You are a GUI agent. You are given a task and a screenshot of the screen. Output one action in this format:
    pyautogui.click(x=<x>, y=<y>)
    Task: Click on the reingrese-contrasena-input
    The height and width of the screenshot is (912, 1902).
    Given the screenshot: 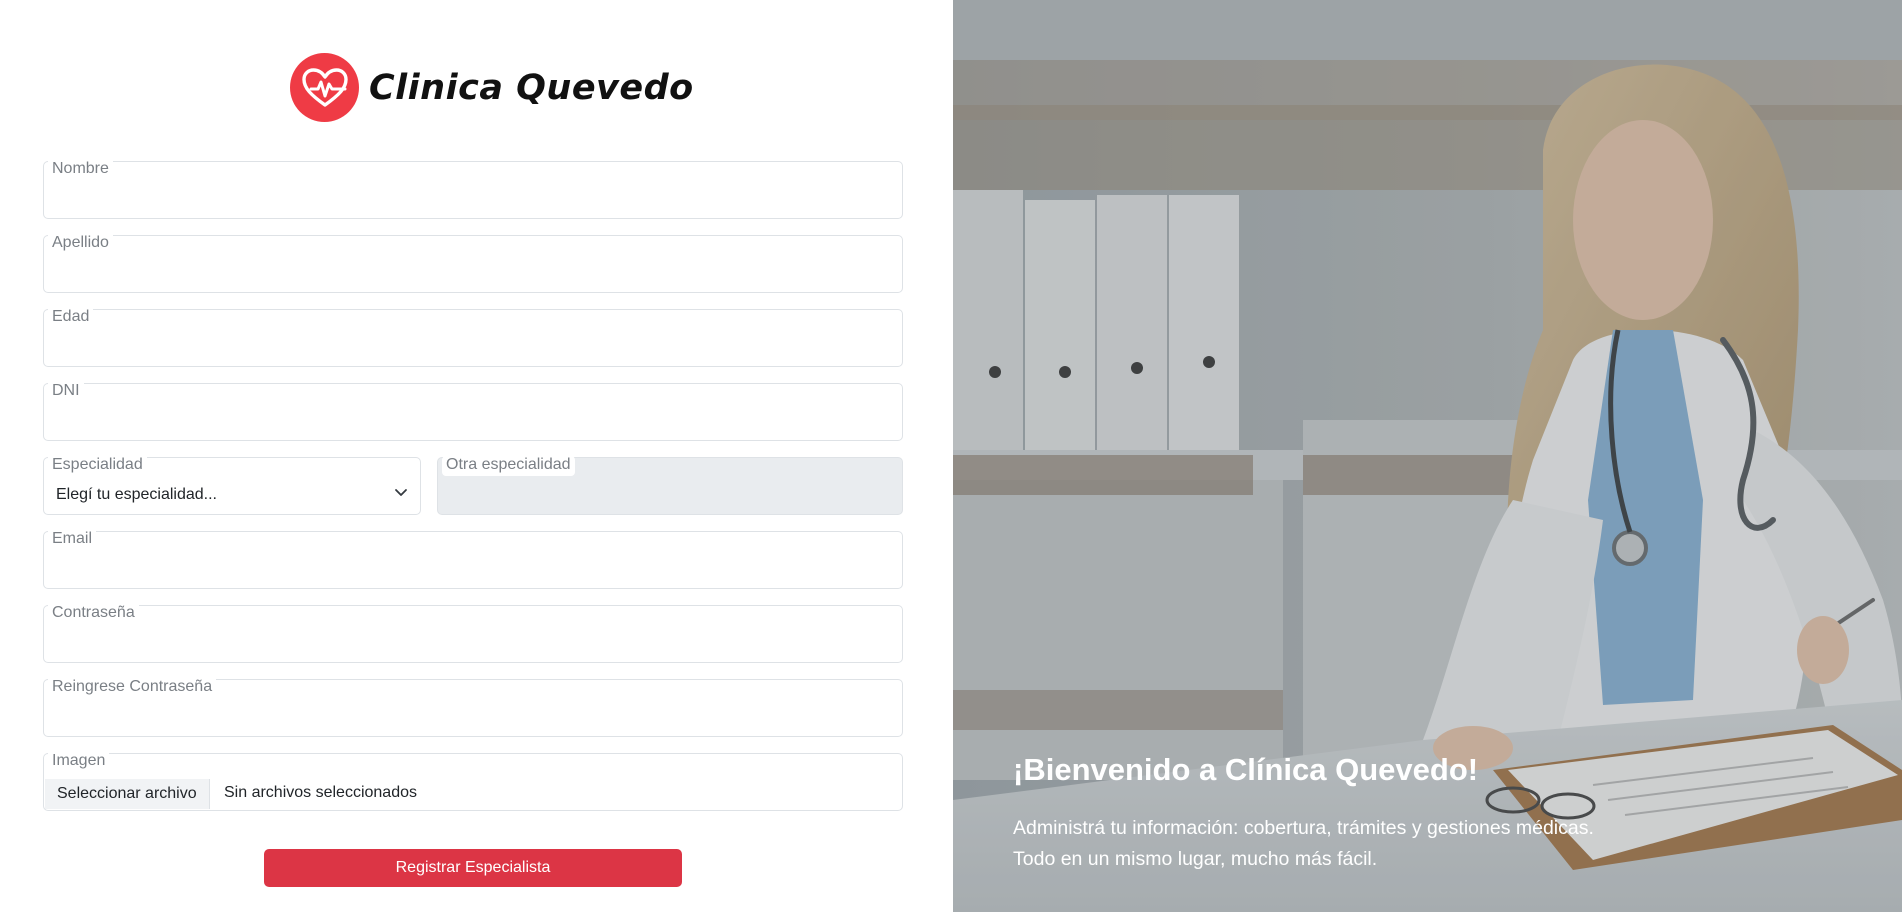 What is the action you would take?
    pyautogui.click(x=473, y=721)
    